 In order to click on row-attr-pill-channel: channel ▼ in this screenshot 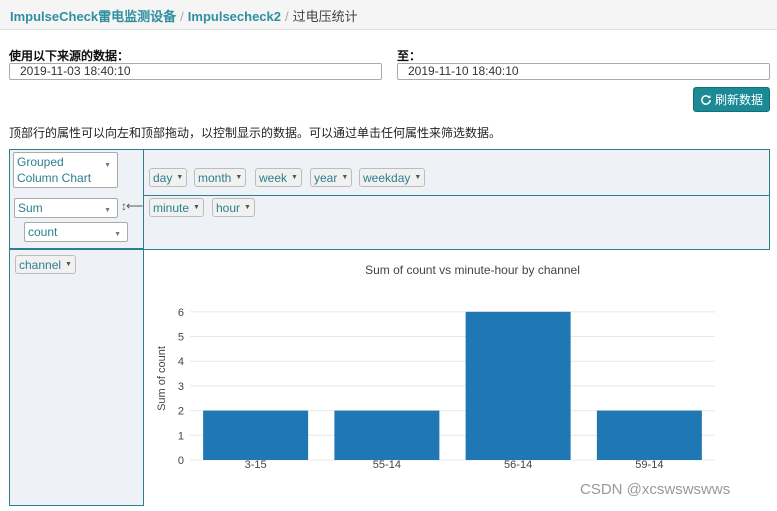, I will do `click(45, 264)`.